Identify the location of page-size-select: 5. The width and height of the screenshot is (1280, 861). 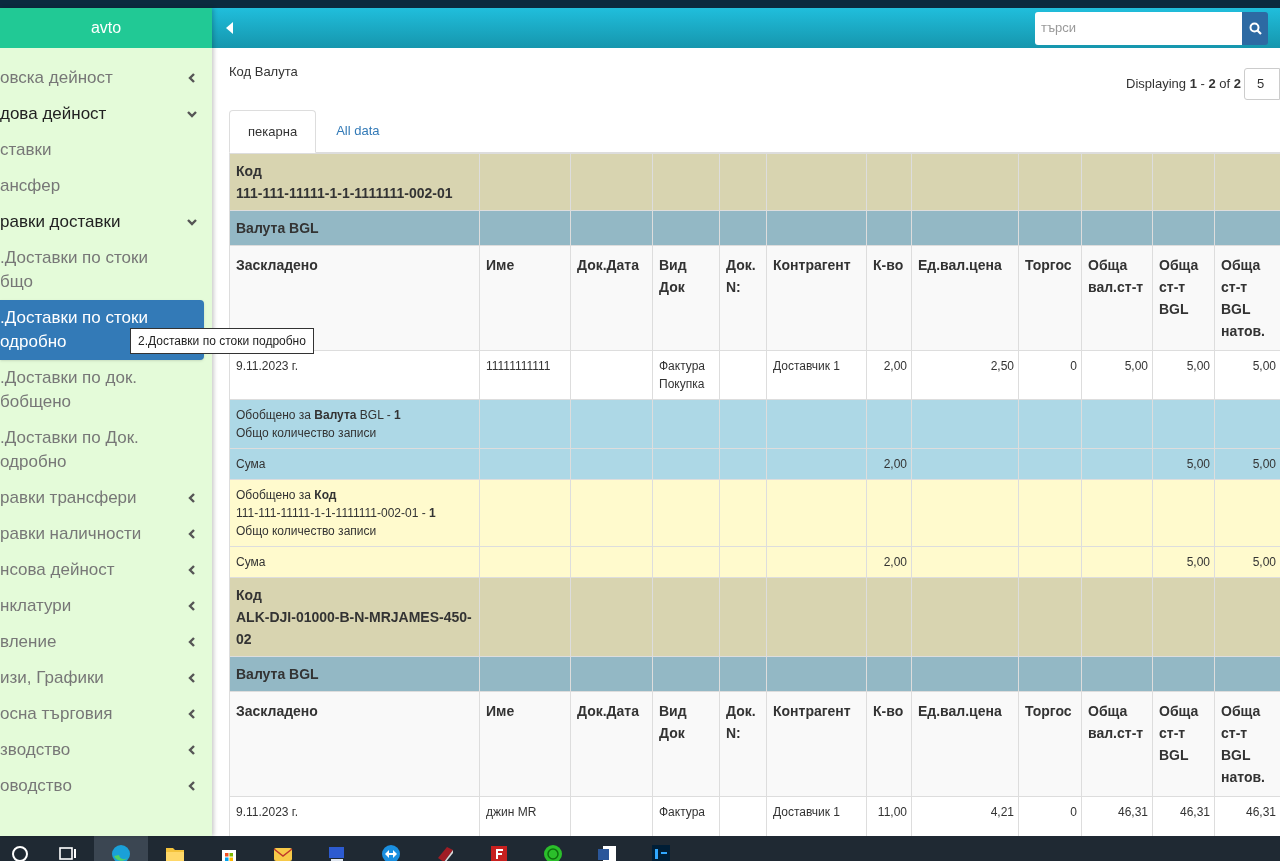
(1262, 84).